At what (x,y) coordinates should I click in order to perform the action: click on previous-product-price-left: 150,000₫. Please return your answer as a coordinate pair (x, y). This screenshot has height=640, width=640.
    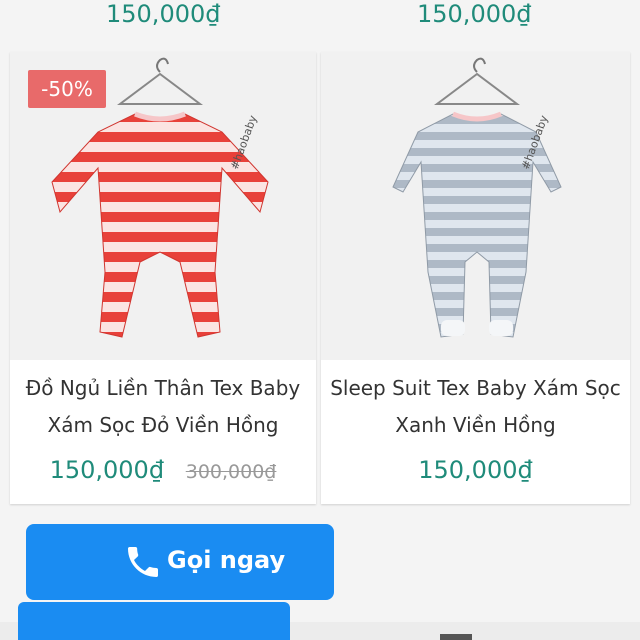
    Looking at the image, I should click on (163, 14).